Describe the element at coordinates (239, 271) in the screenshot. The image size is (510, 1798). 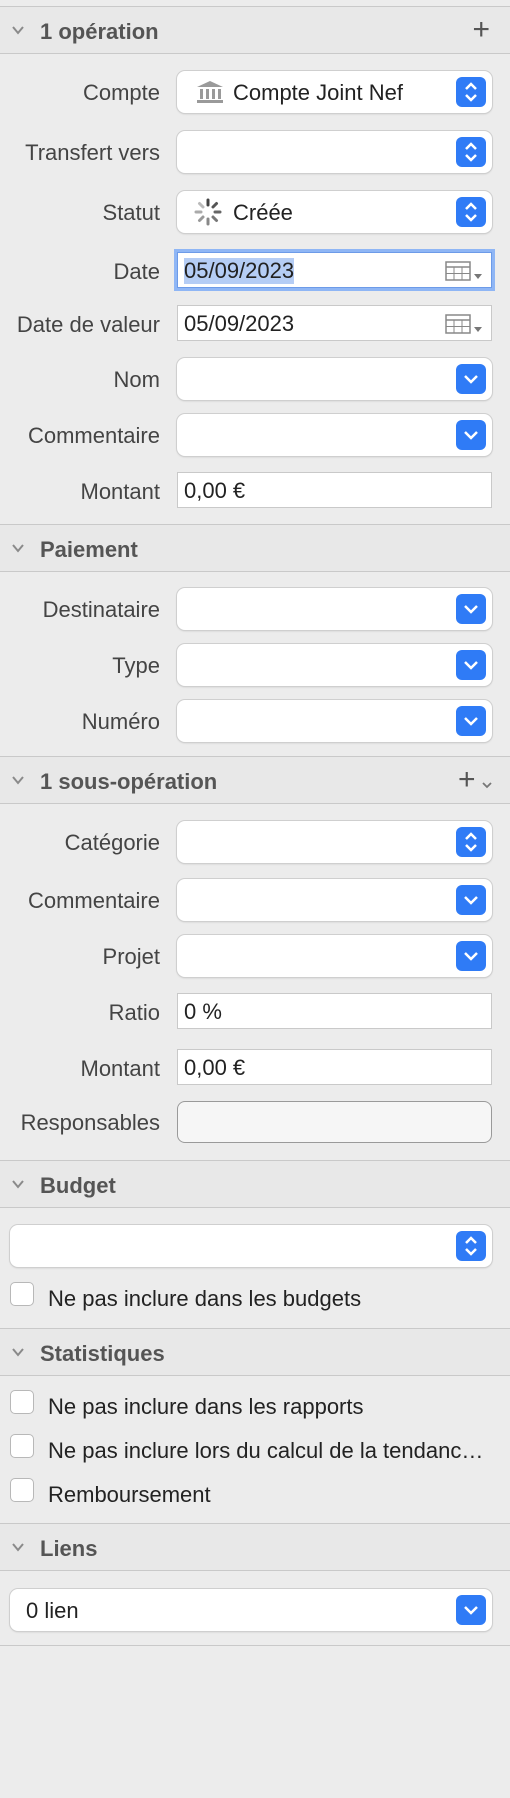
I see `date-value: 05/09/2023` at that location.